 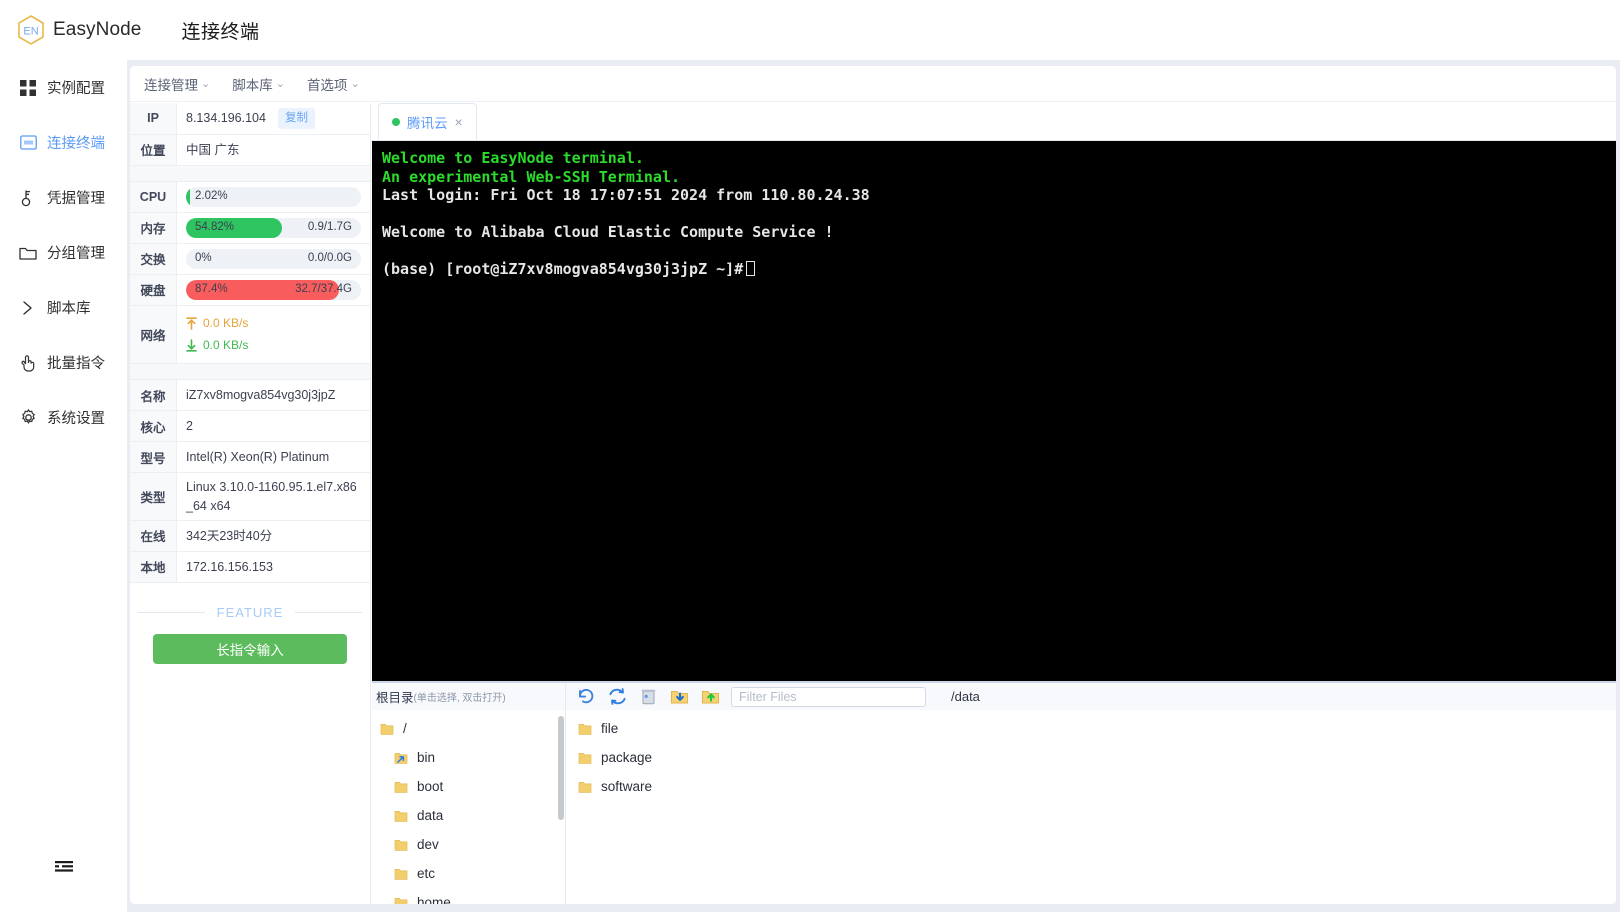 What do you see at coordinates (610, 728) in the screenshot?
I see `list-item-label: file` at bounding box center [610, 728].